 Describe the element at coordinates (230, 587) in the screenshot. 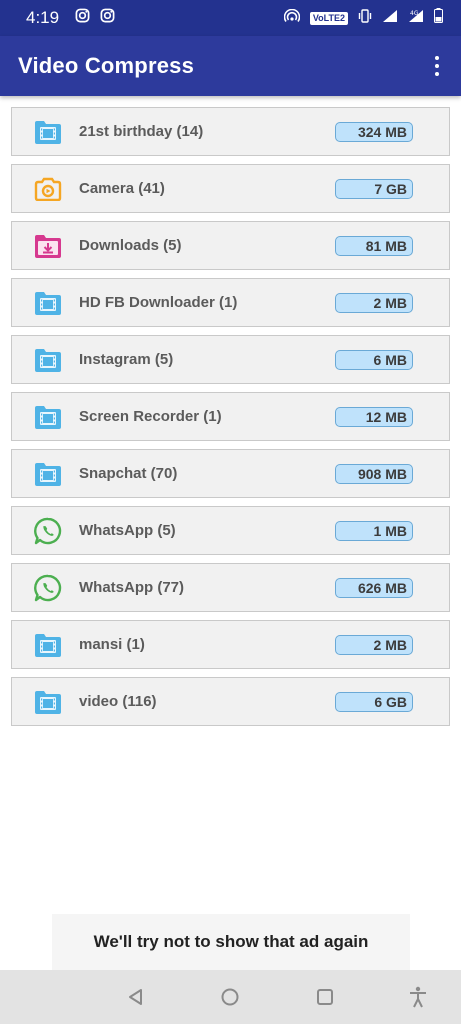

I see `folder-row: WhatsApp (77) 626 MB` at that location.